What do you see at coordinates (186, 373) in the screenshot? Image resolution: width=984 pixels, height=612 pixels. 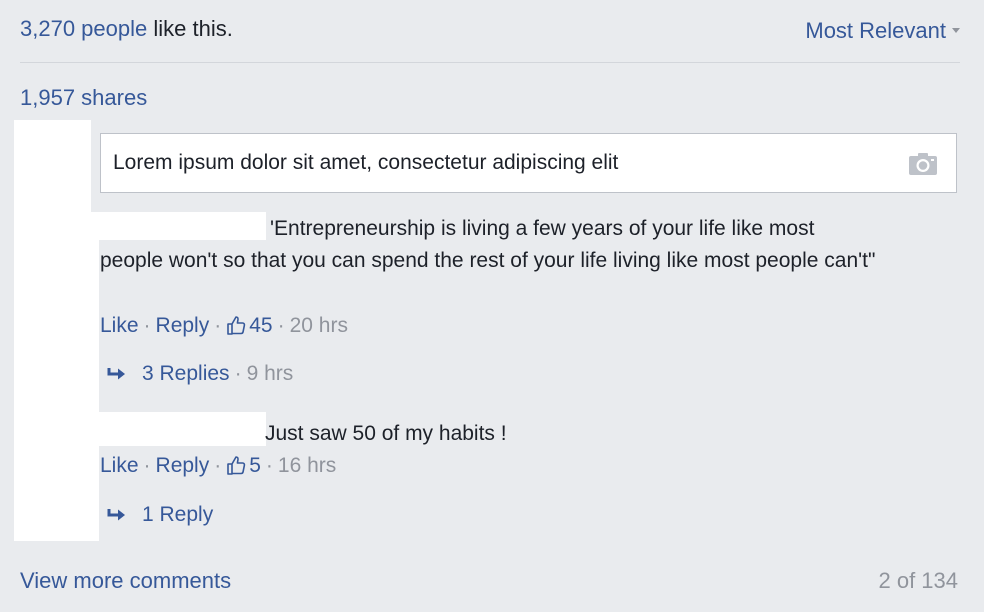 I see `replies-link: 3 Replies` at bounding box center [186, 373].